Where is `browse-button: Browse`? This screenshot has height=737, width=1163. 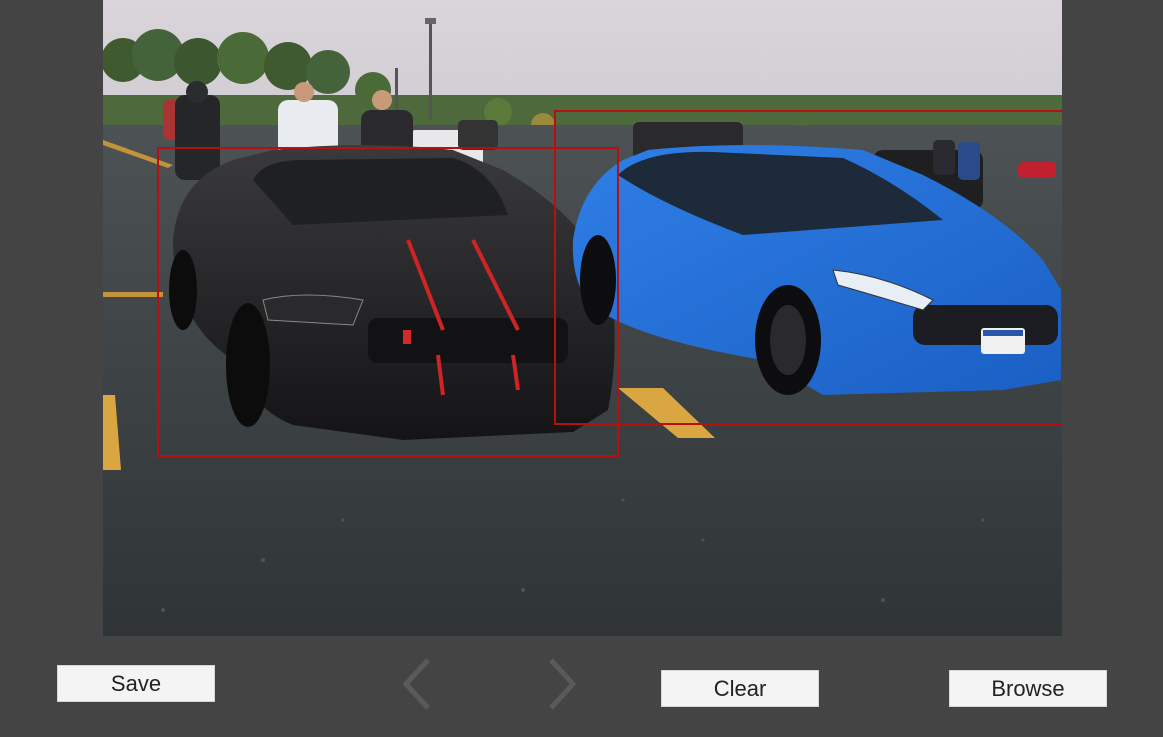
browse-button: Browse is located at coordinates (1028, 688).